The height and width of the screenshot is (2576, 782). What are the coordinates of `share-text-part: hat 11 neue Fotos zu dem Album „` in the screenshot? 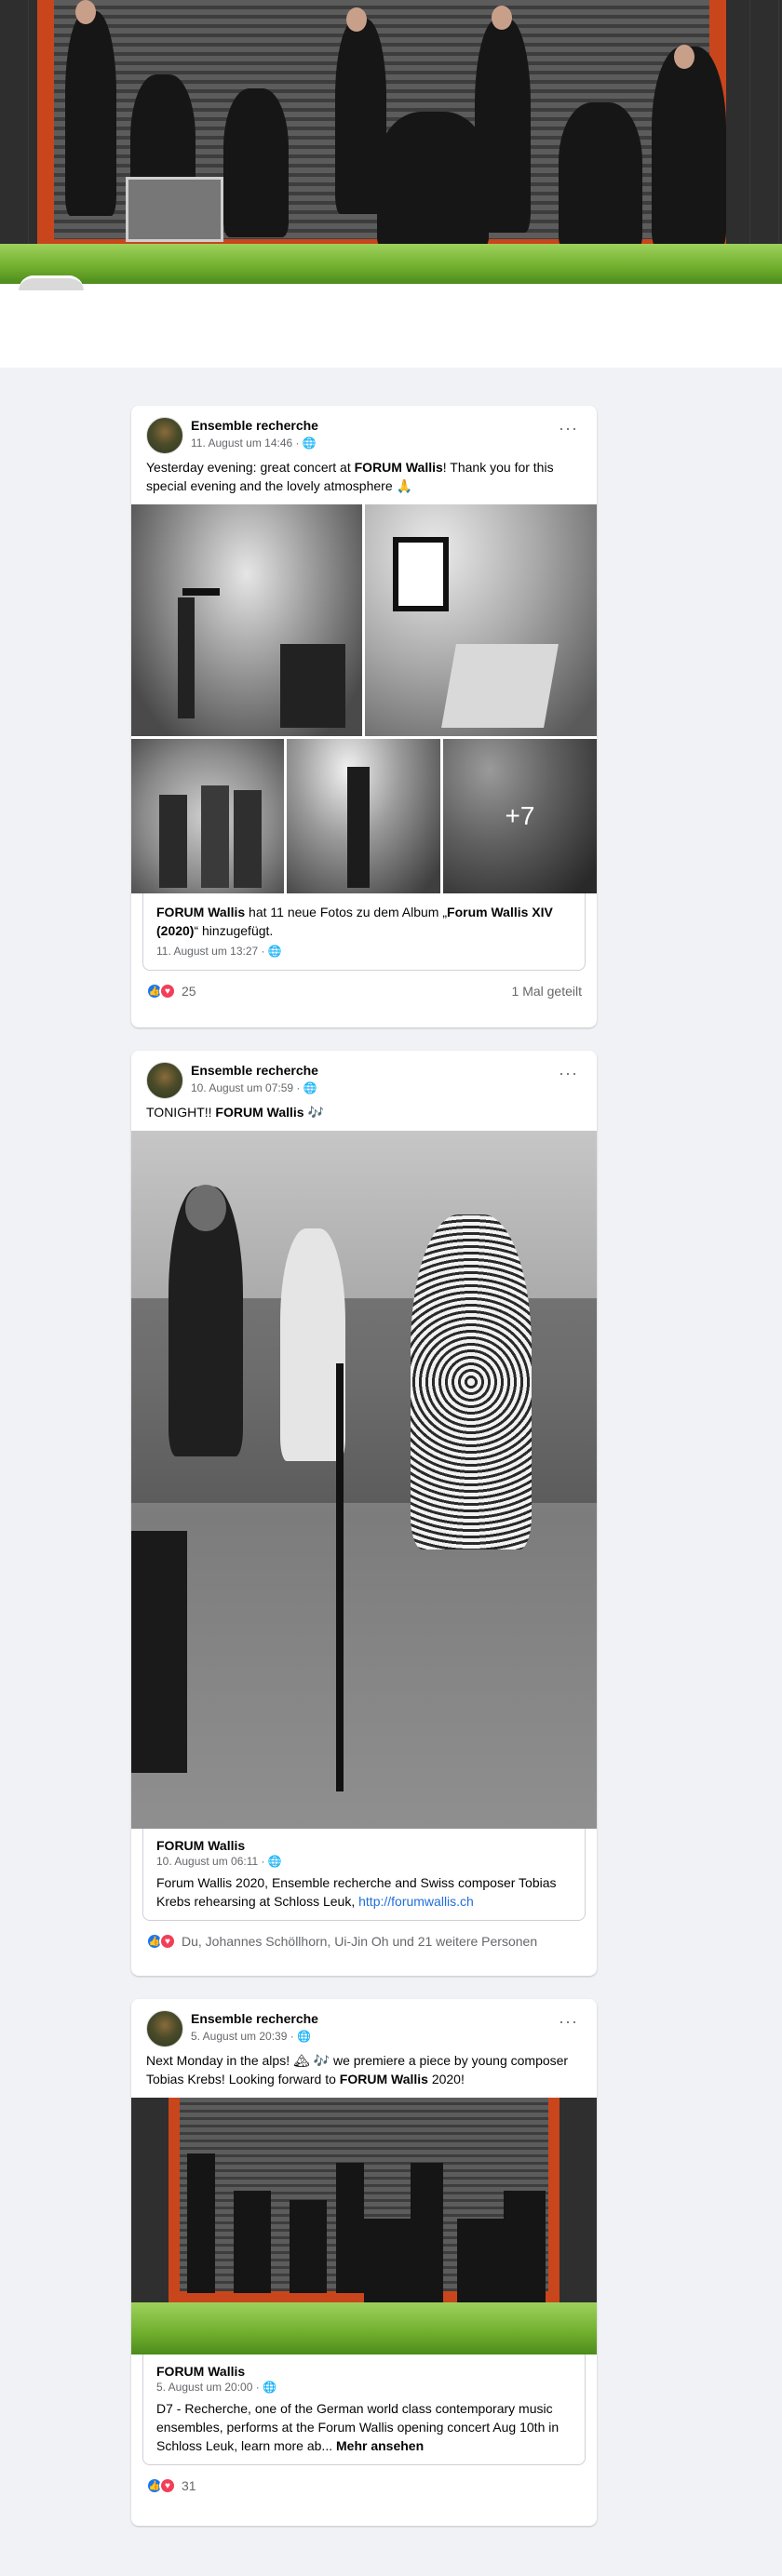 It's located at (346, 912).